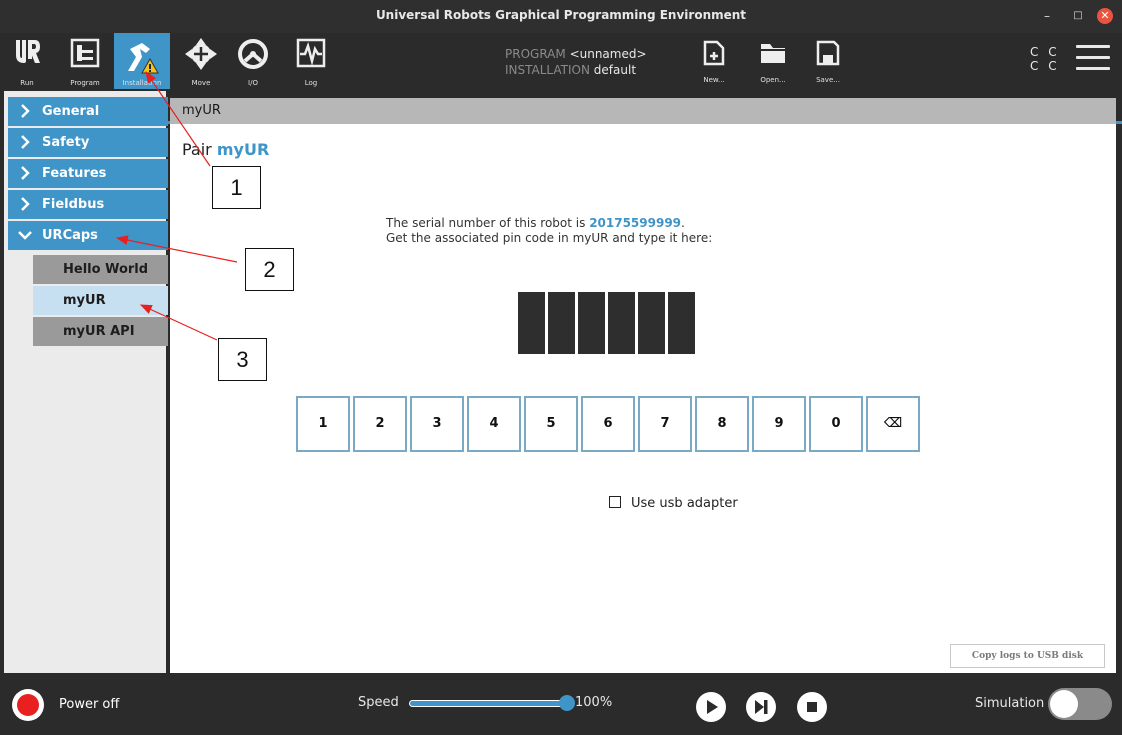 The height and width of the screenshot is (735, 1122). What do you see at coordinates (567, 703) in the screenshot?
I see `speed-slider-handle` at bounding box center [567, 703].